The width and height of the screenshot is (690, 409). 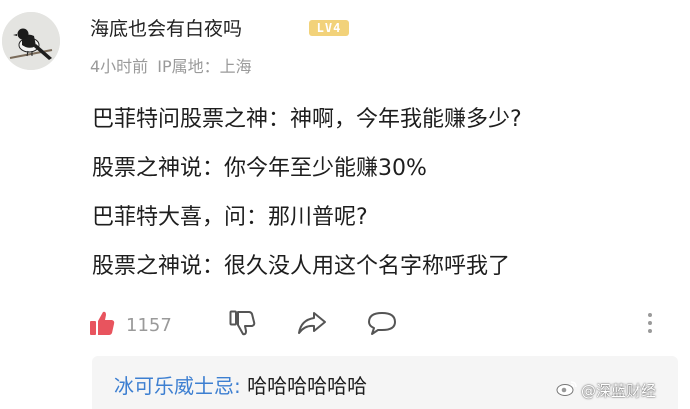 What do you see at coordinates (329, 28) in the screenshot?
I see `level-badge: LV4` at bounding box center [329, 28].